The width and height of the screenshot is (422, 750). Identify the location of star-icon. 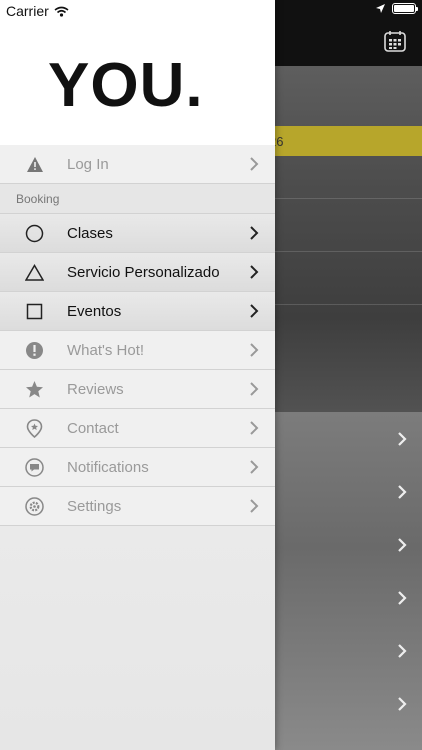
(34, 389).